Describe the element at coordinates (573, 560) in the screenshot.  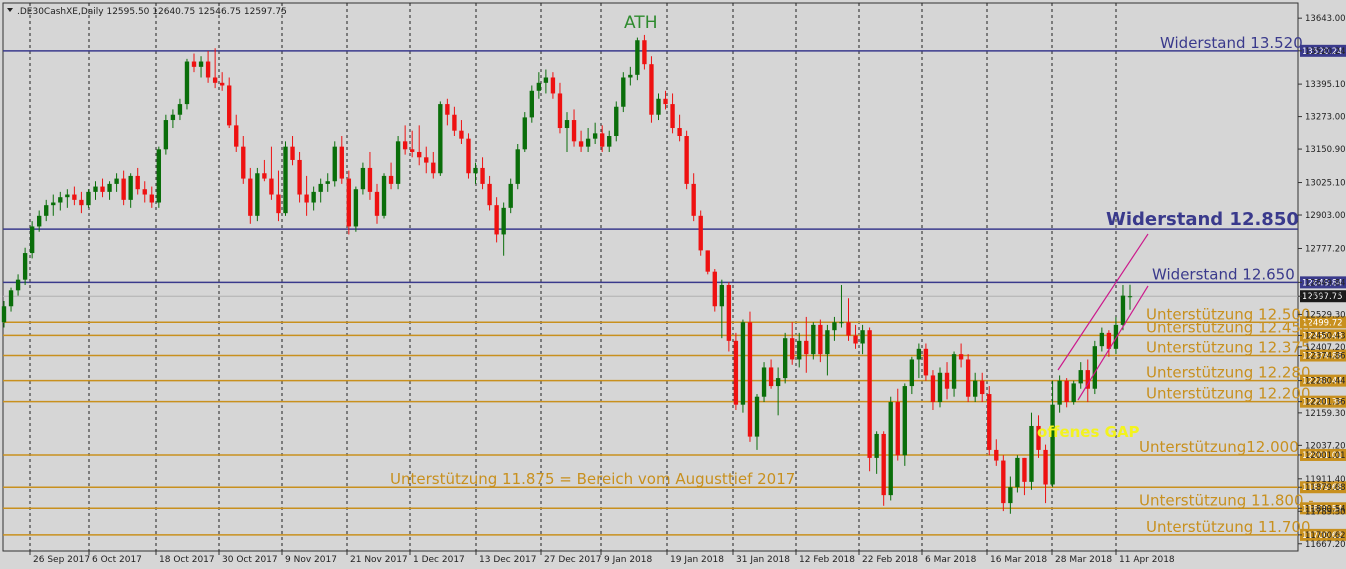
I see `x-tick-label: 27 Dec 2017` at that location.